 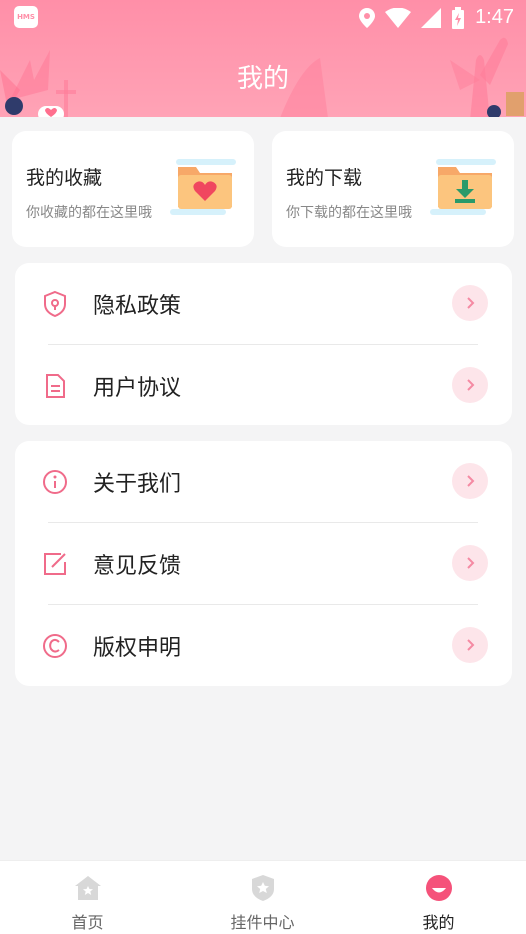 What do you see at coordinates (137, 648) in the screenshot?
I see `menu-item-label: 版权申明` at bounding box center [137, 648].